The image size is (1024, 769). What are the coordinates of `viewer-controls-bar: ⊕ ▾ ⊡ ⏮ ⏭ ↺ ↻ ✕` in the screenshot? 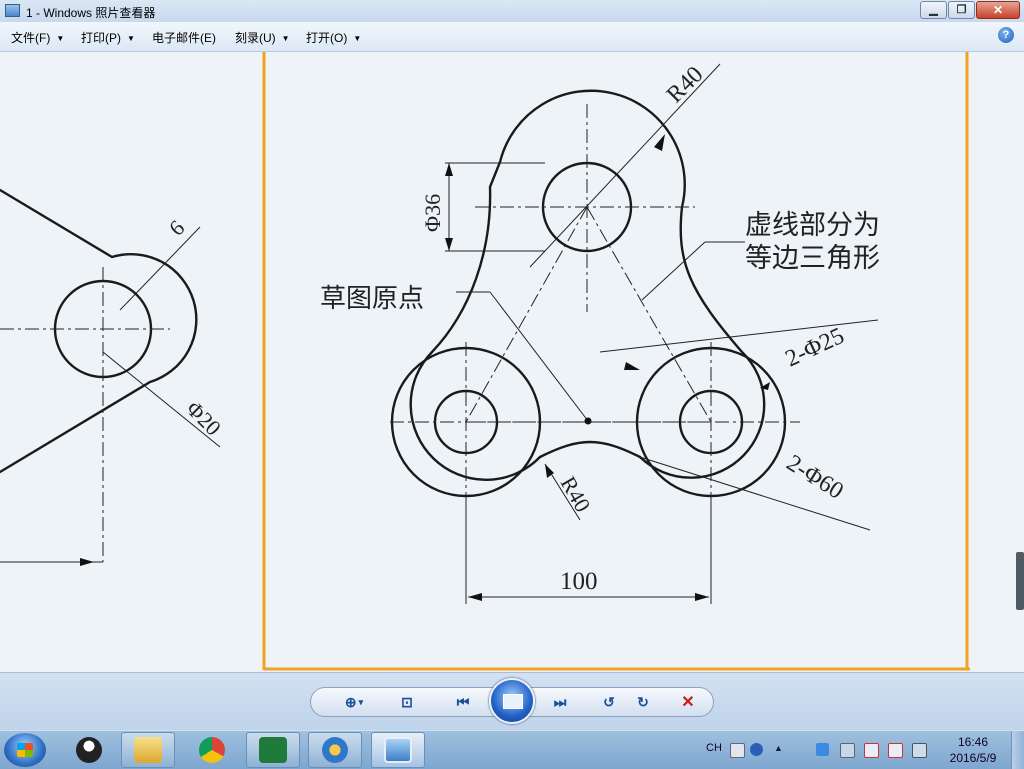 It's located at (512, 701).